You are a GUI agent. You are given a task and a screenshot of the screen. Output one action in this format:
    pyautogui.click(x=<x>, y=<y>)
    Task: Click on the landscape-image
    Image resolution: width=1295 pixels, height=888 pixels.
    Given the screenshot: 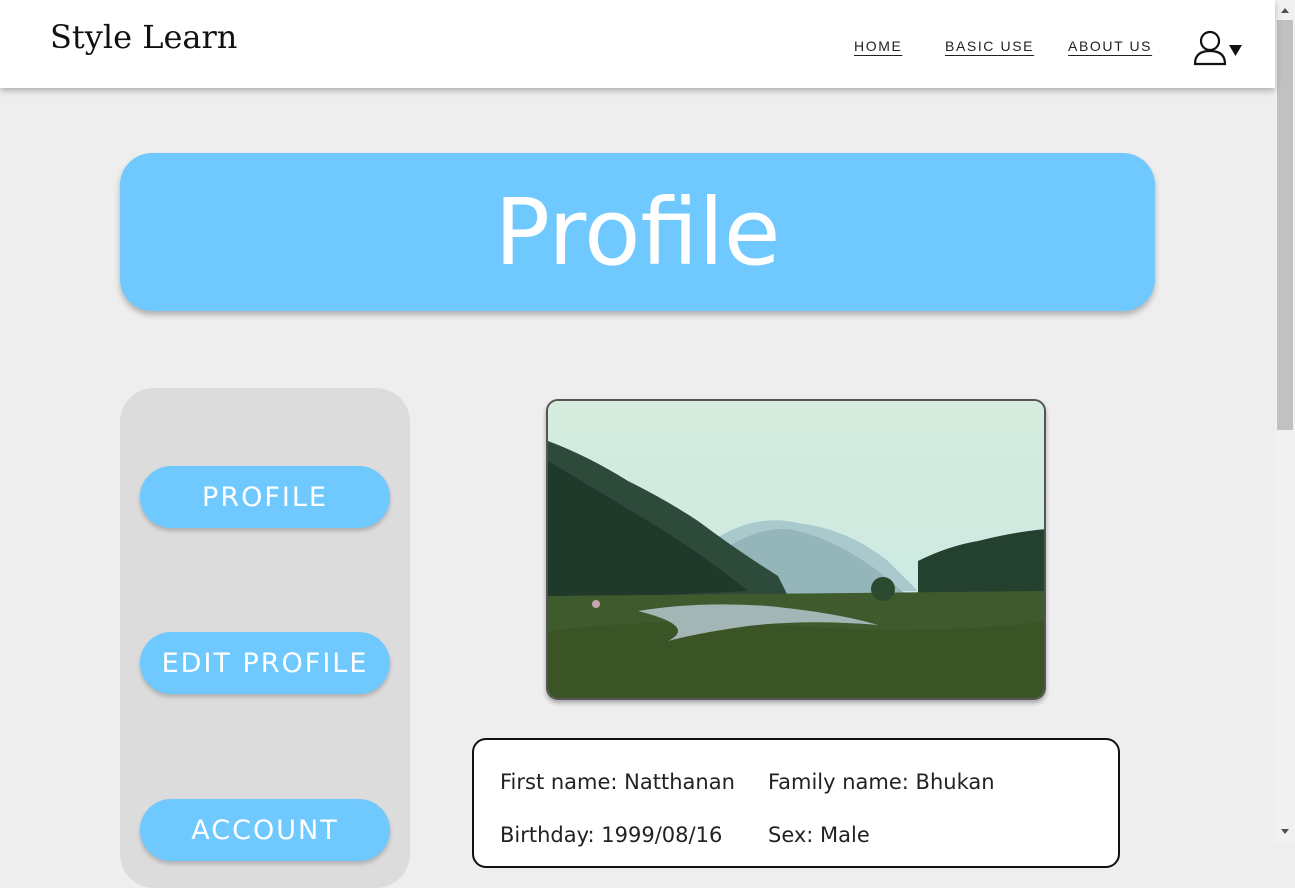 What is the action you would take?
    pyautogui.click(x=796, y=549)
    